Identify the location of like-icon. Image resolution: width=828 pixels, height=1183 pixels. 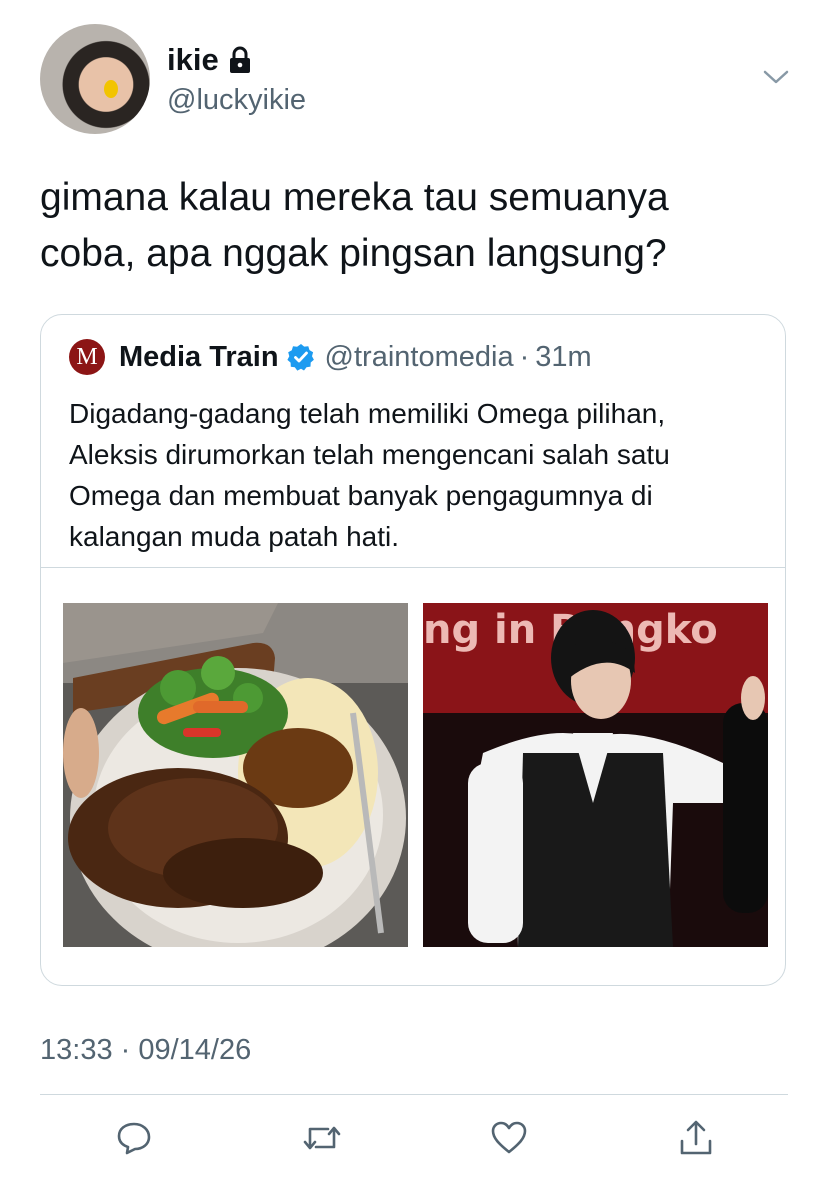
(509, 1137).